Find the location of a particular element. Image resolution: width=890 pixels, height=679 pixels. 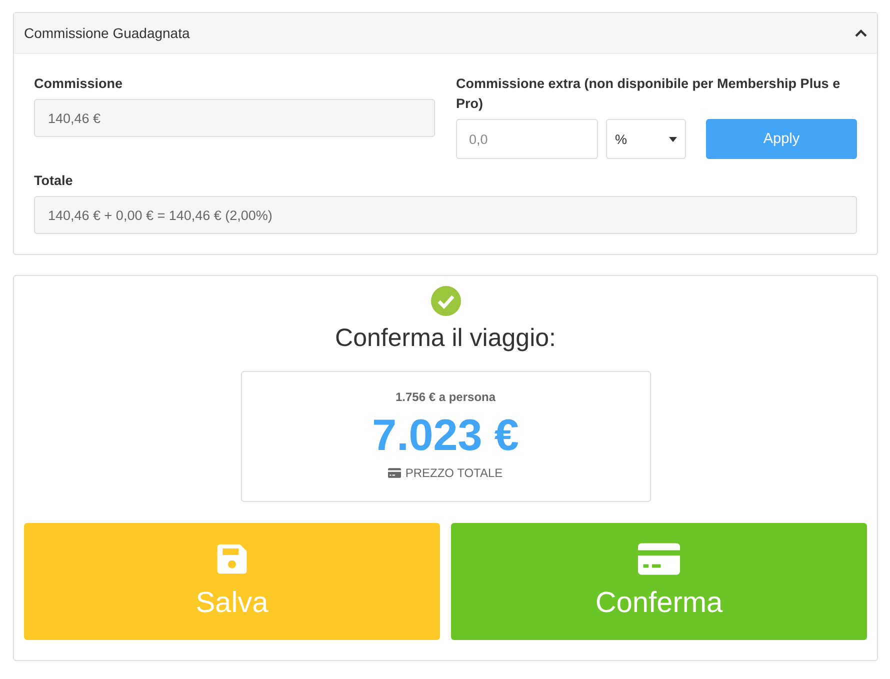

field-label: Totale is located at coordinates (54, 181).